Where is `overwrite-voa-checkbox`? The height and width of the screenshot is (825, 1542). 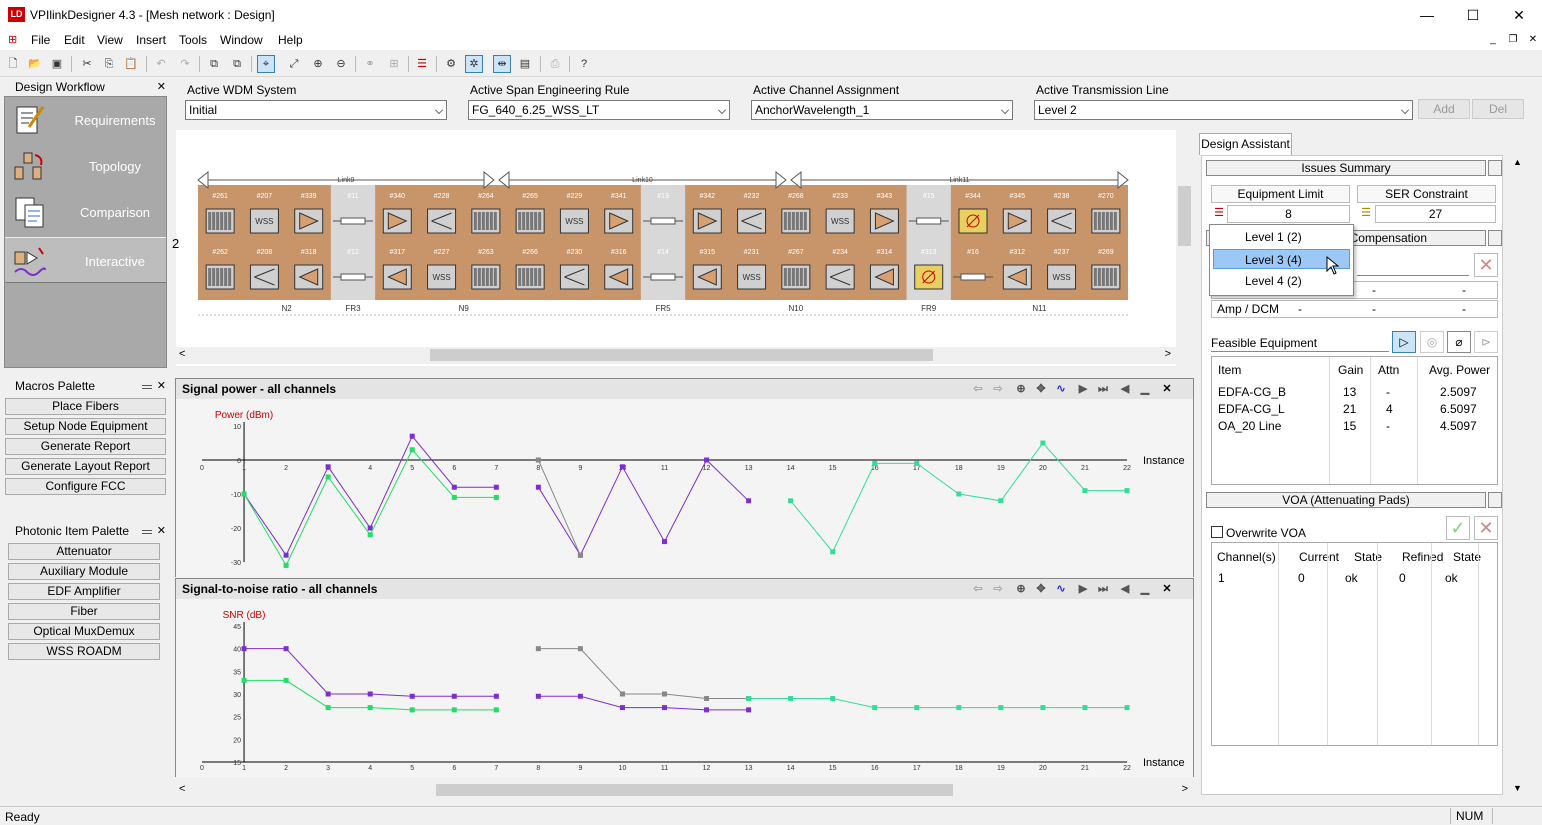 overwrite-voa-checkbox is located at coordinates (1217, 532).